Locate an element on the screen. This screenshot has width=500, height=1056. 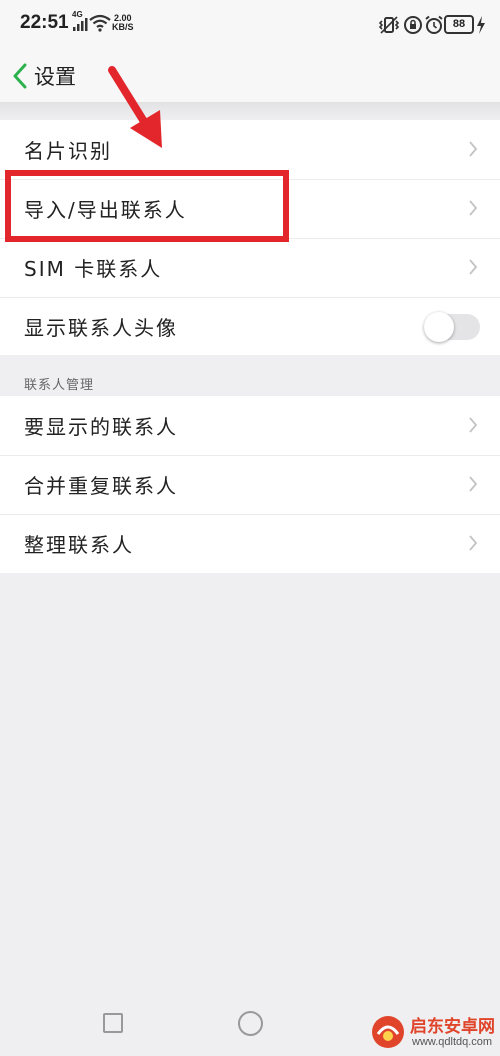
wifi-icon is located at coordinates (100, 23).